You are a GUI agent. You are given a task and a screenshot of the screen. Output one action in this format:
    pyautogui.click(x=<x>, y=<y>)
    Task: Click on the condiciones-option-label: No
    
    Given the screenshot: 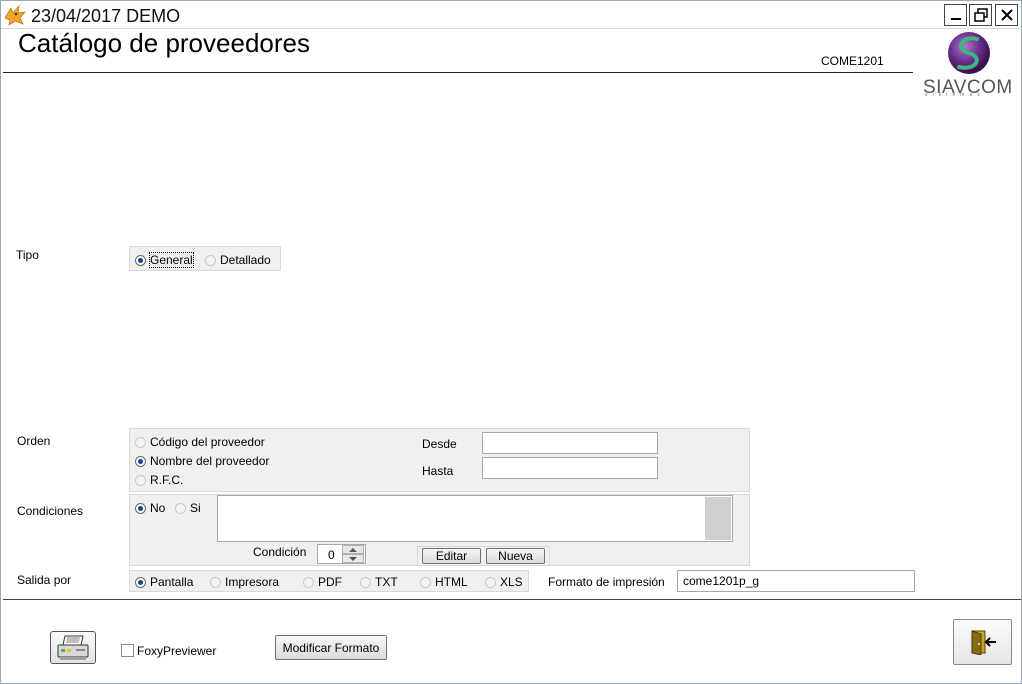 What is the action you would take?
    pyautogui.click(x=158, y=508)
    